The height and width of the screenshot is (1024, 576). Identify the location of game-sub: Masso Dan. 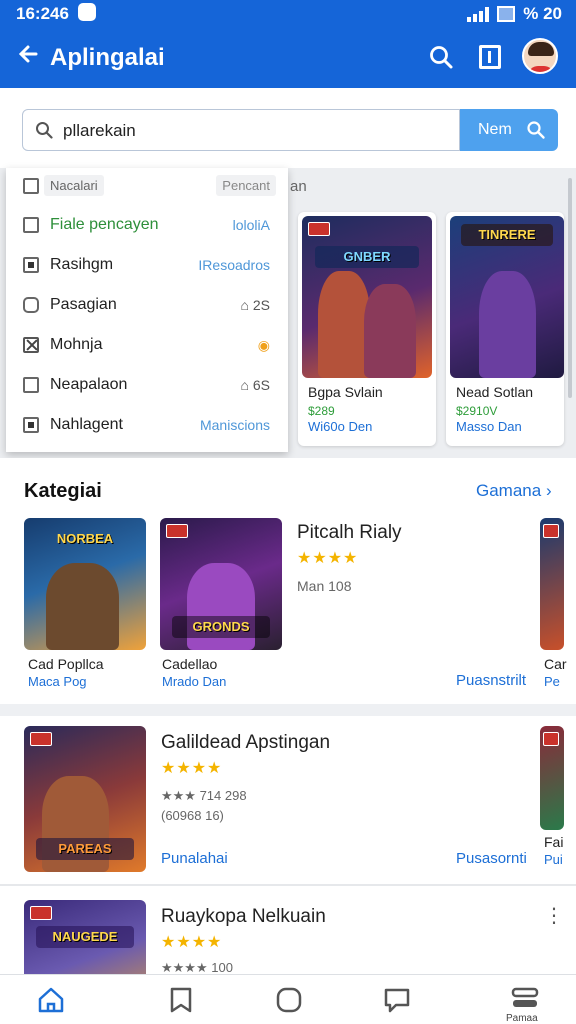
(489, 426).